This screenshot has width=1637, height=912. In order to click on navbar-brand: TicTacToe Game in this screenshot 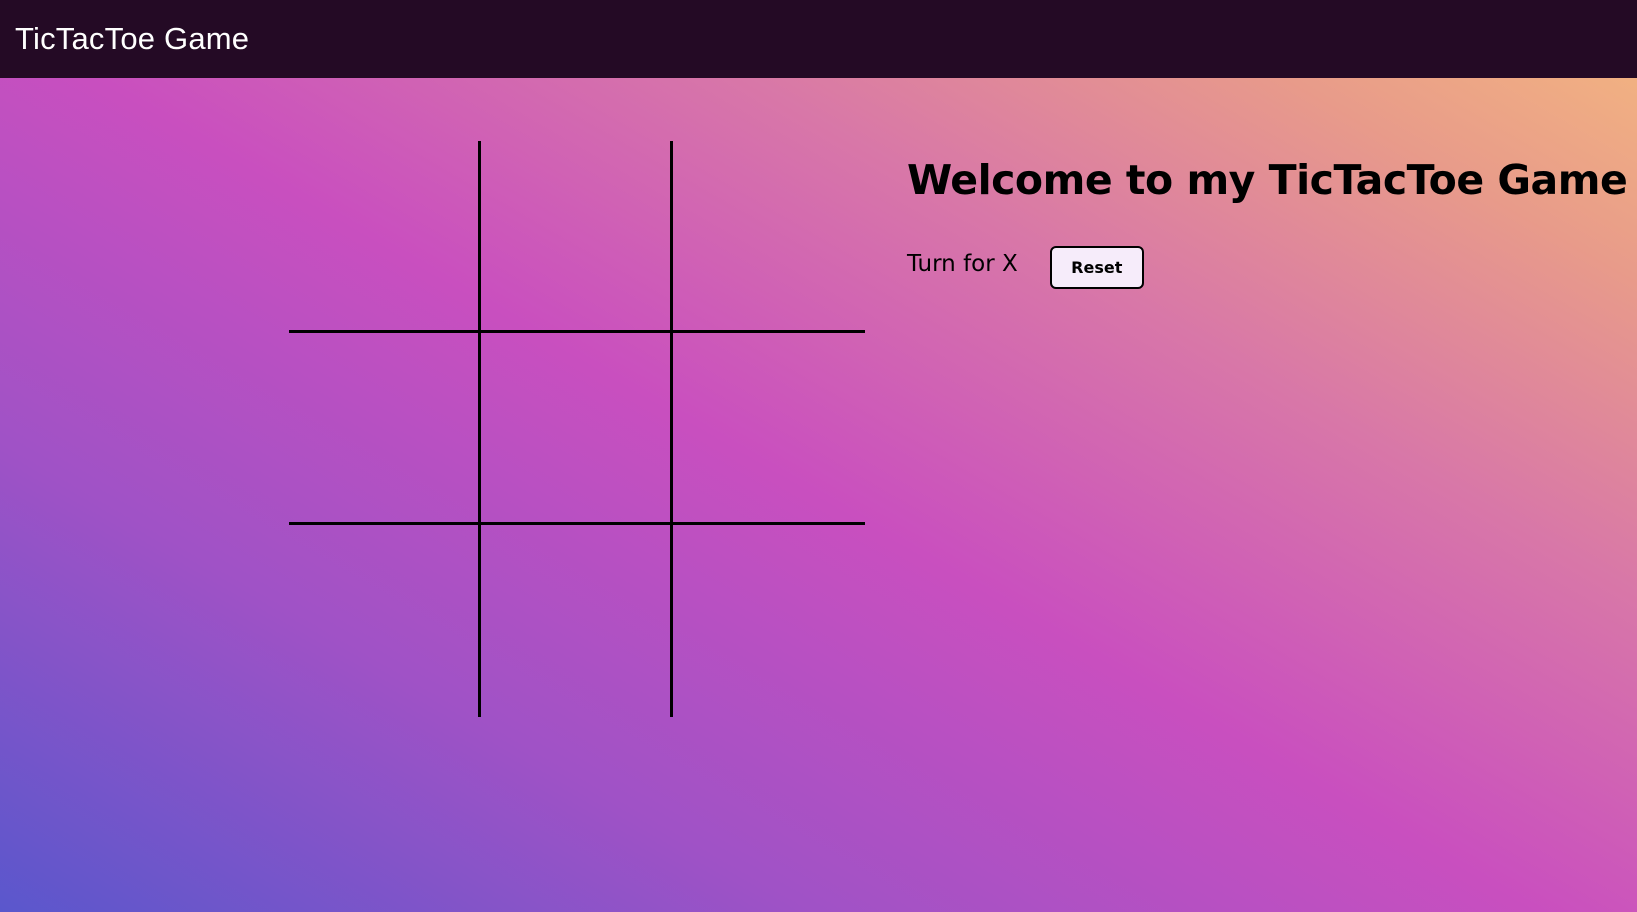, I will do `click(132, 39)`.